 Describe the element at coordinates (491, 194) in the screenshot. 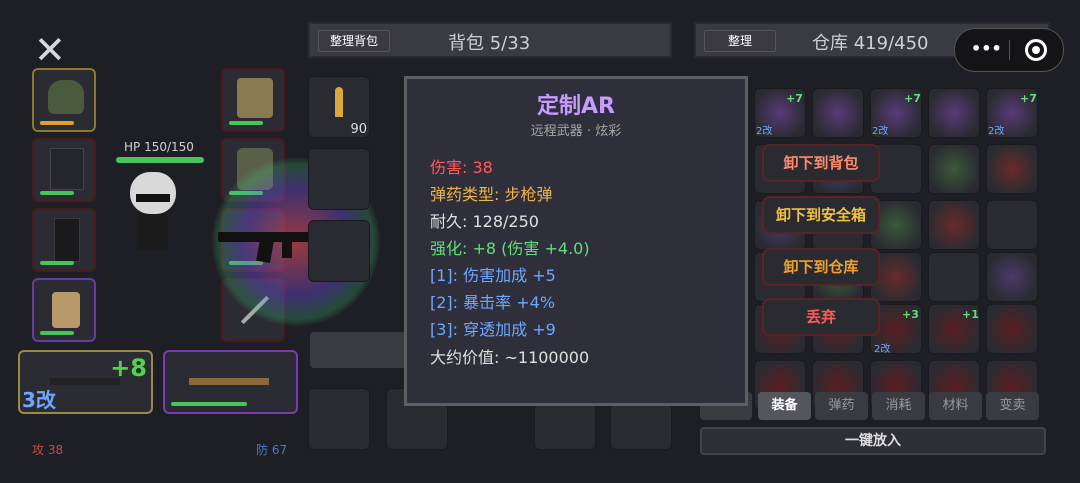

I see `ammo-type-line: 弹药类型: 步枪弹` at that location.